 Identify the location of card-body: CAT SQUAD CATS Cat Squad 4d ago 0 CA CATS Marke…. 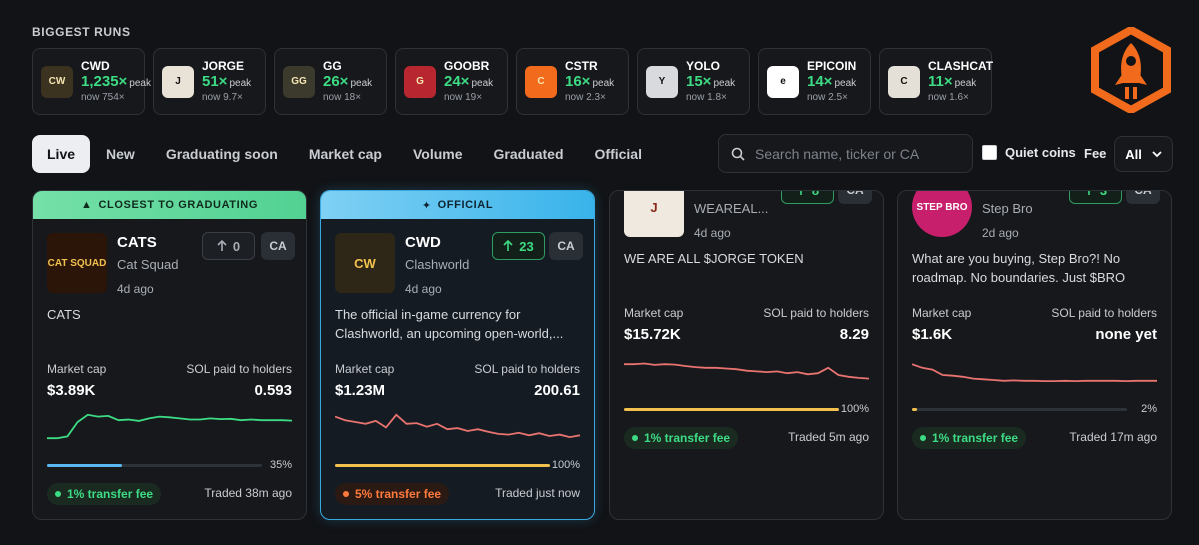
(169, 369).